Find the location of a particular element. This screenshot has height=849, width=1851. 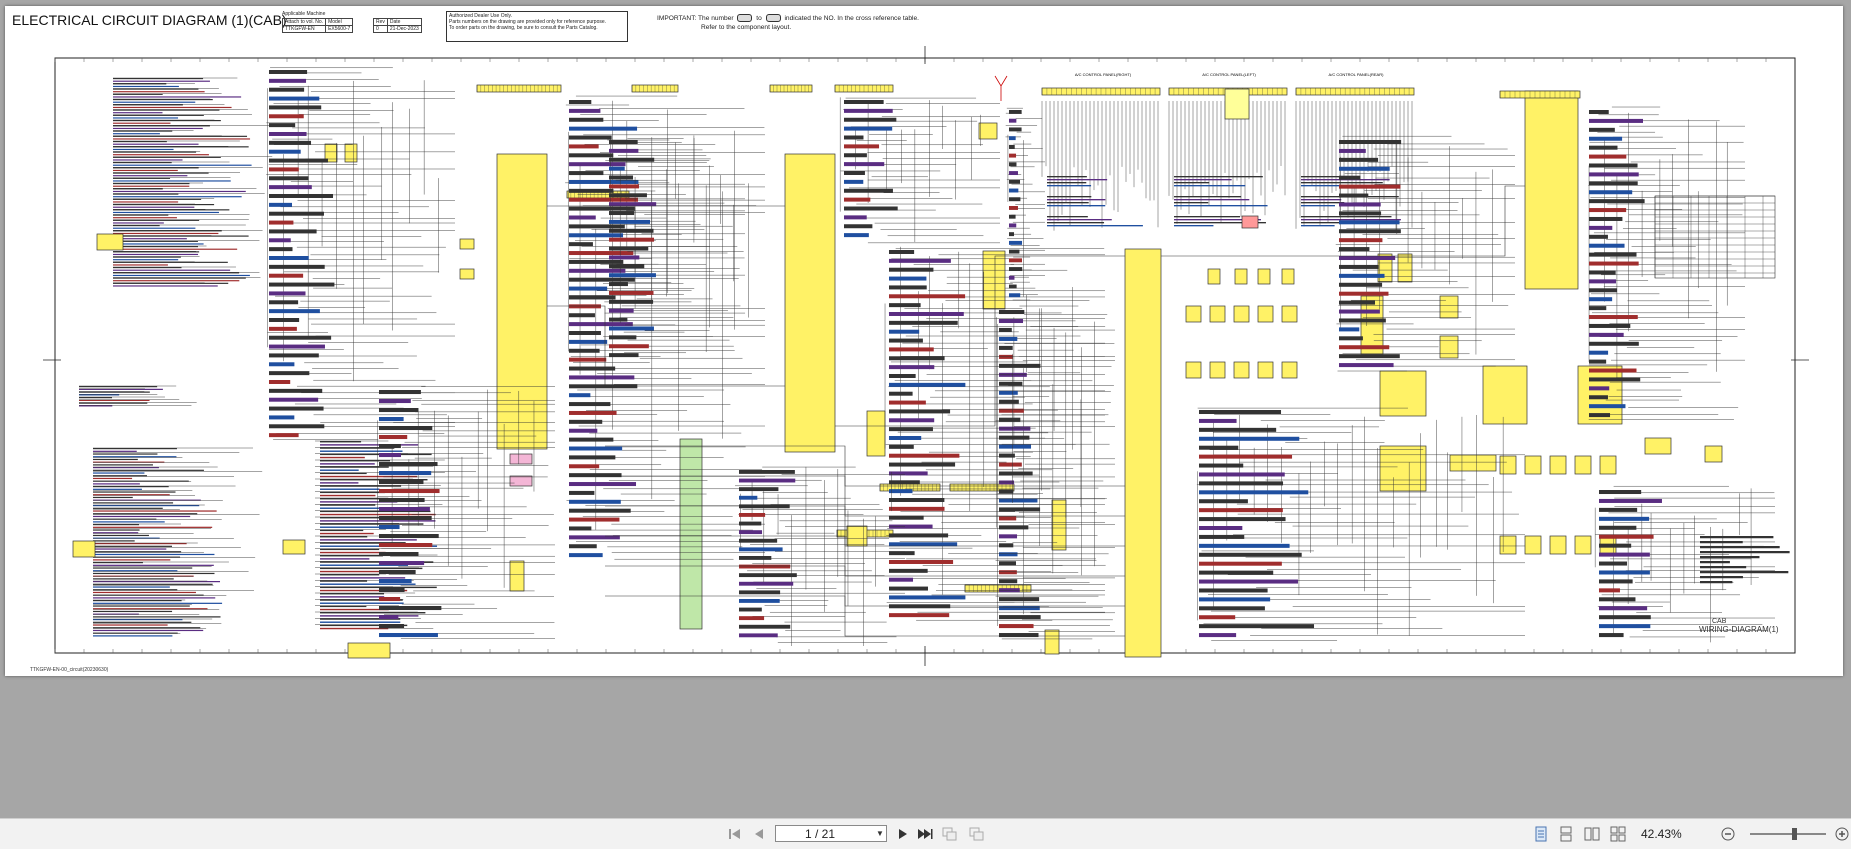

single-page-view-button is located at coordinates (1541, 834).